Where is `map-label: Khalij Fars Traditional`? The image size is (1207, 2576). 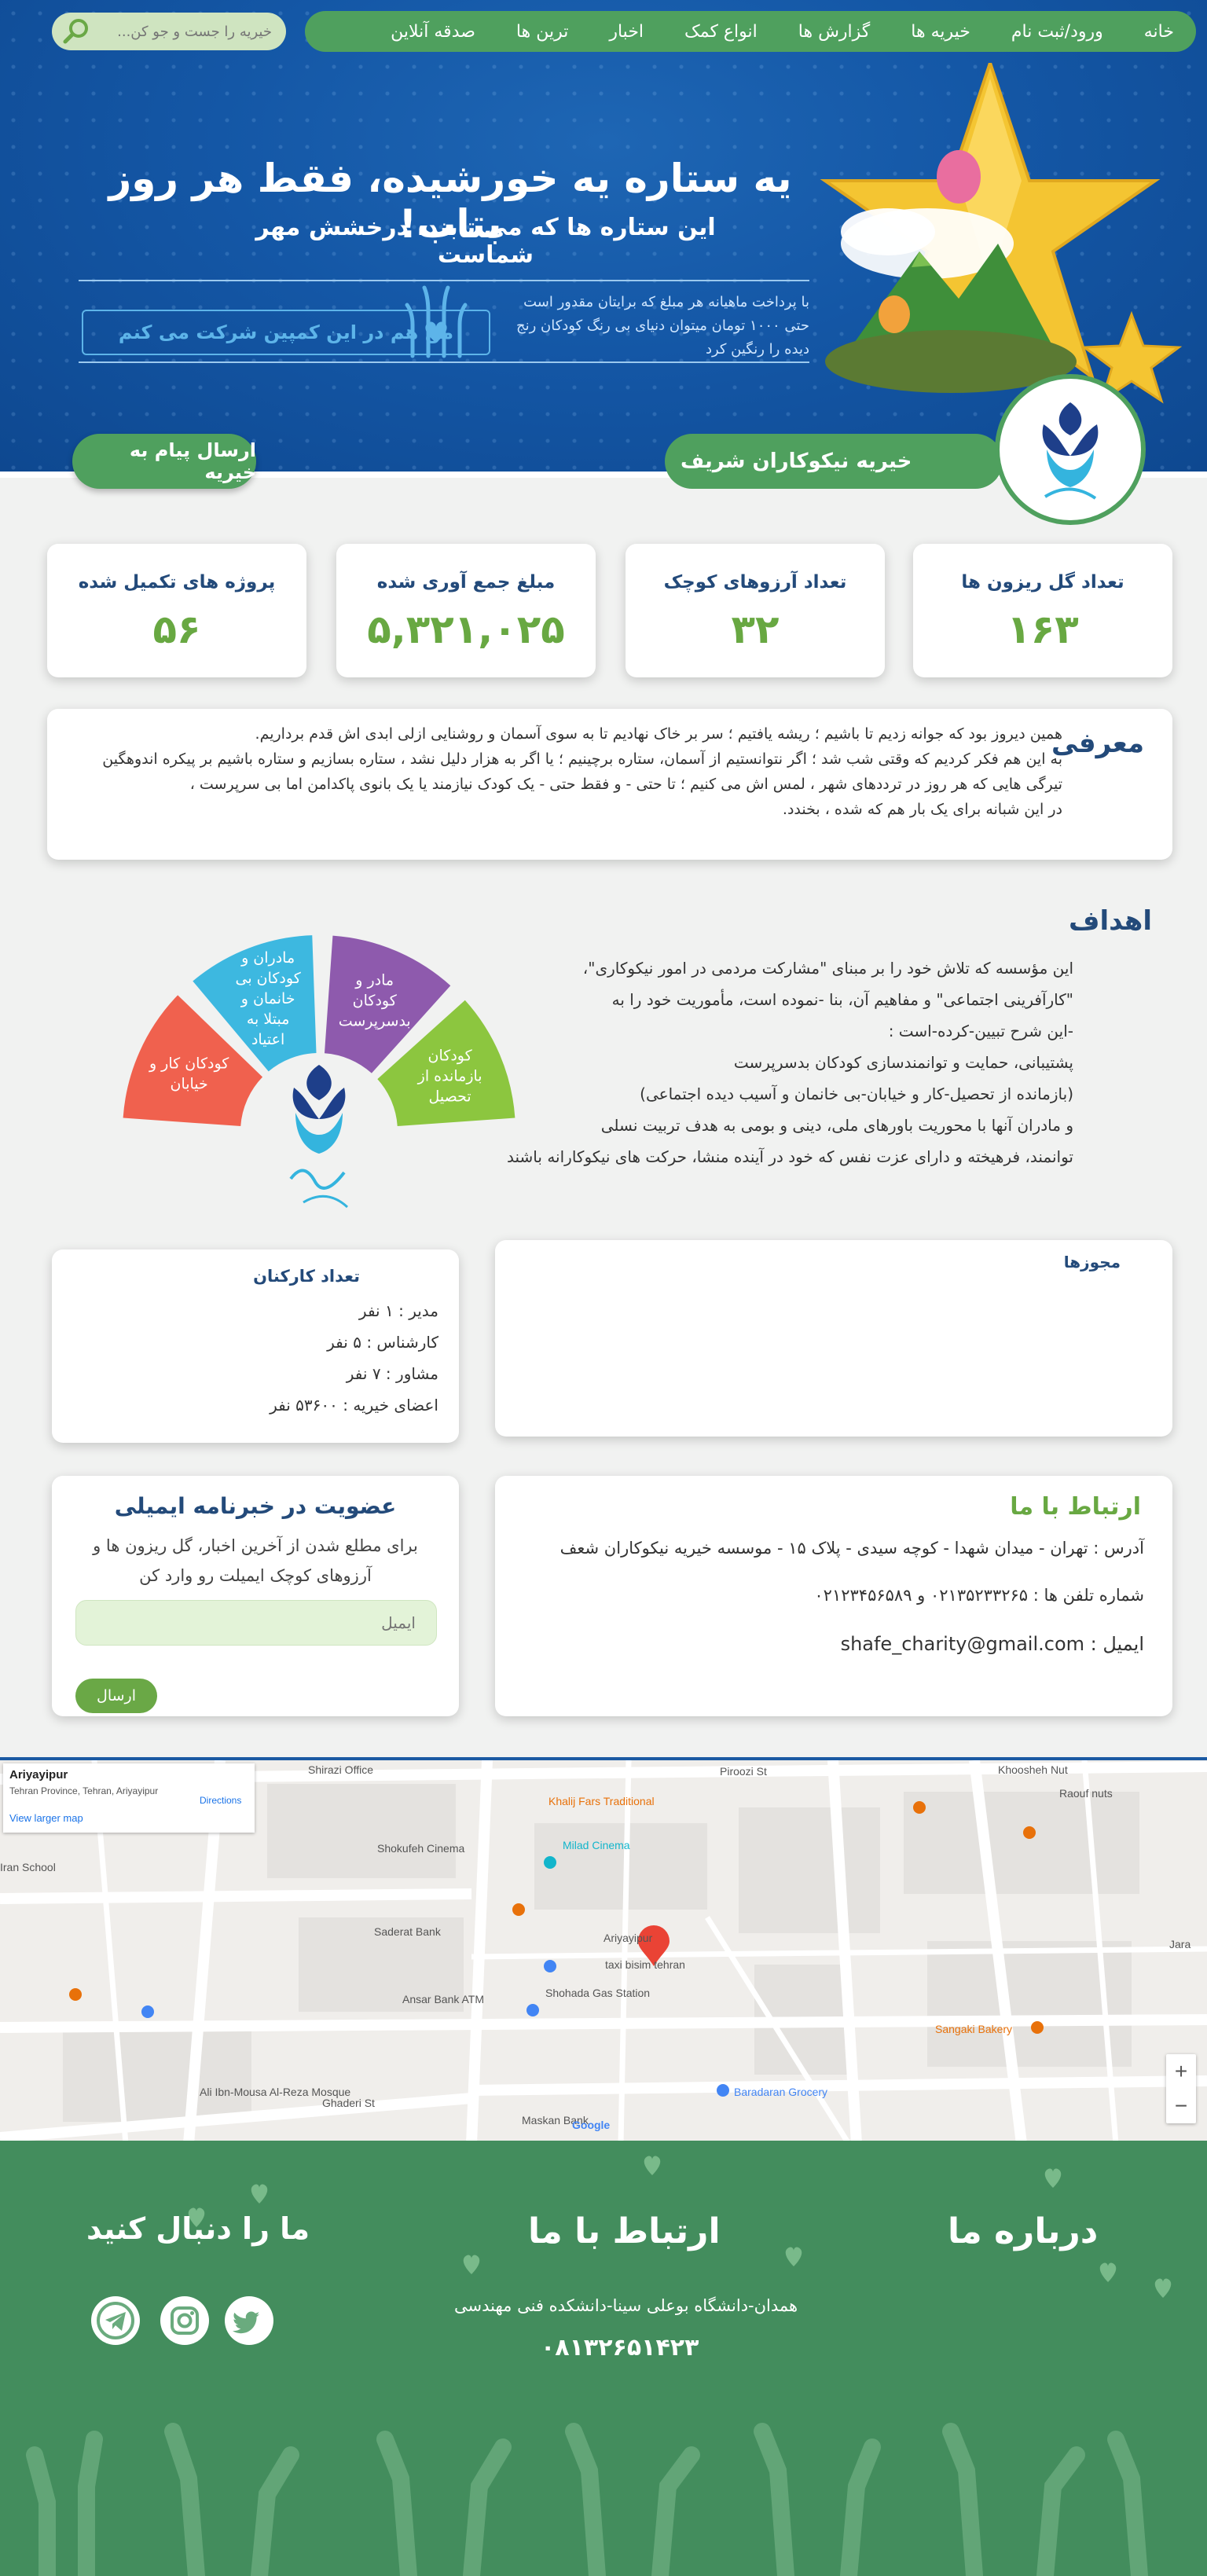
map-label: Khalij Fars Traditional is located at coordinates (601, 1801).